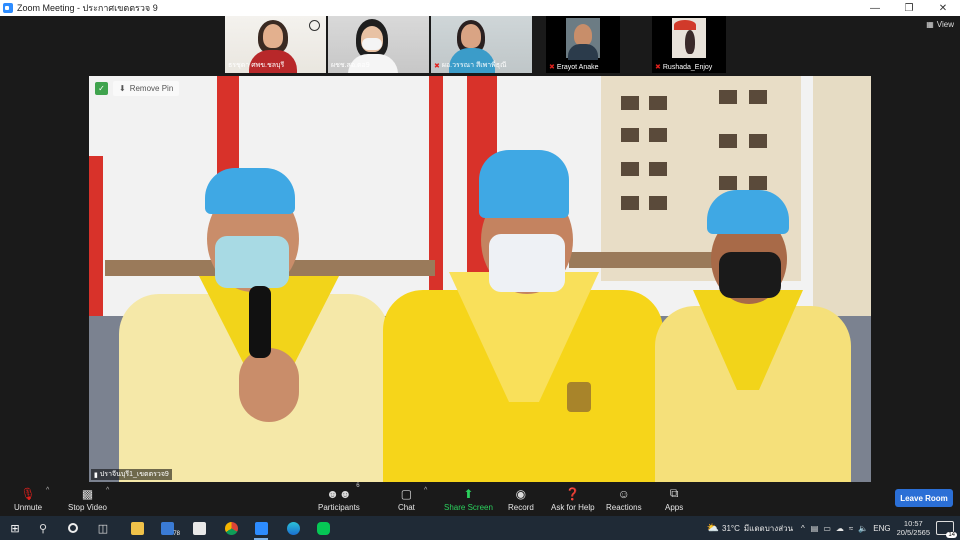 The width and height of the screenshot is (960, 540). I want to click on search-button: ⚲, so click(43, 528).